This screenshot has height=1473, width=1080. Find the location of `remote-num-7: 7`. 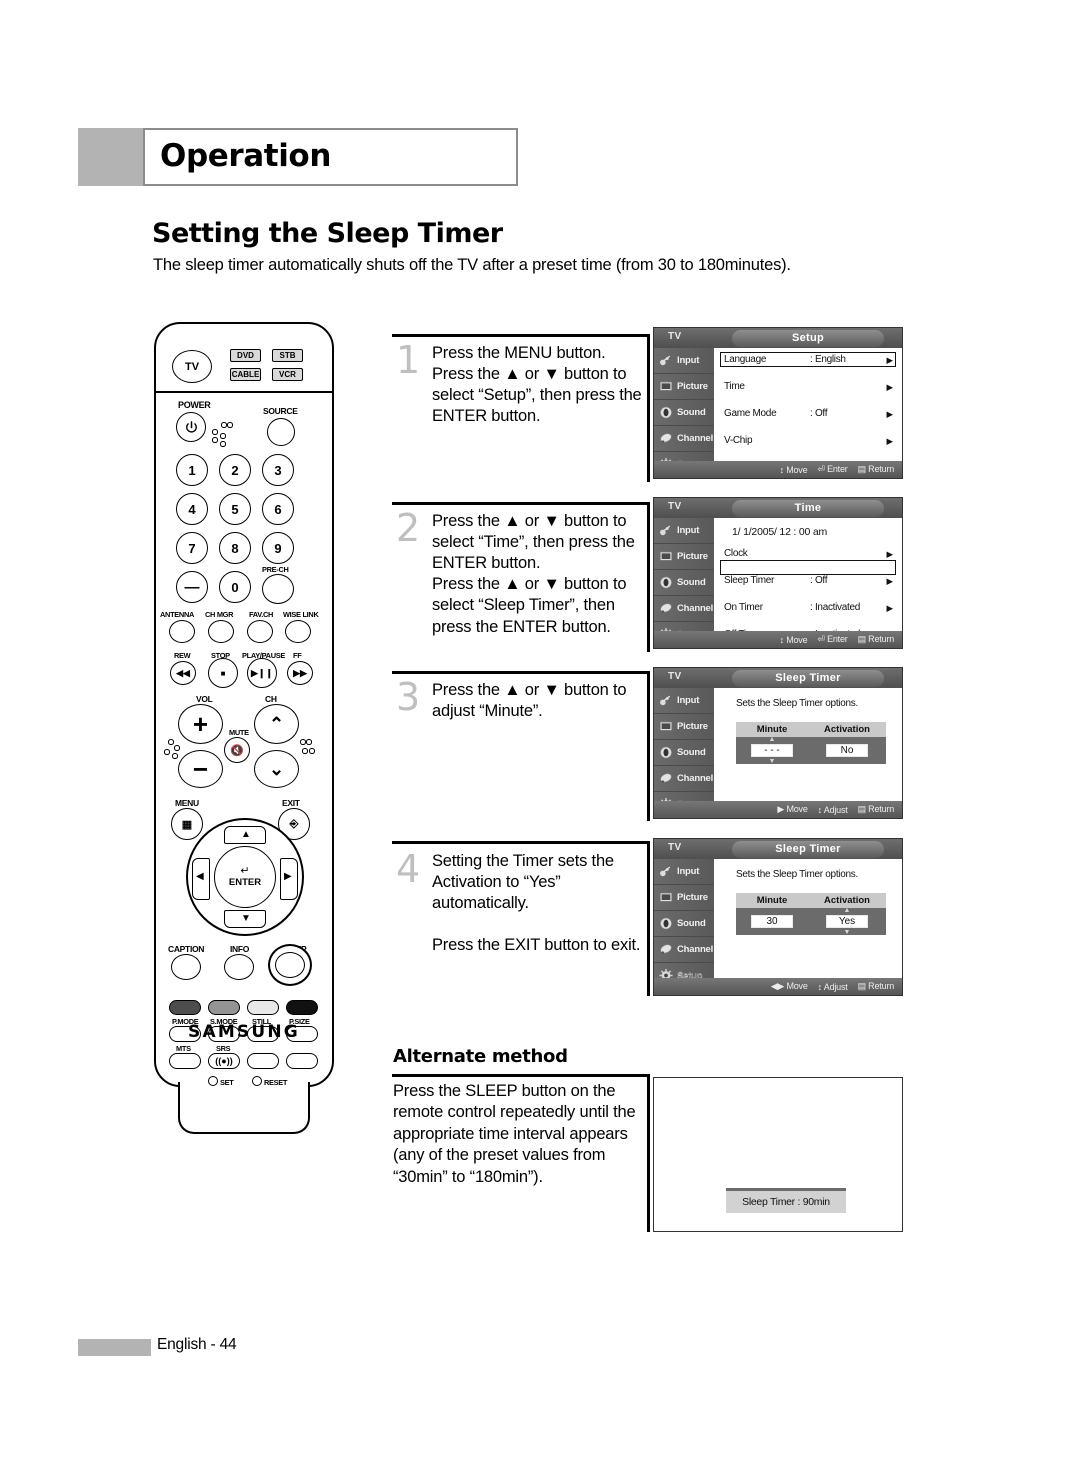

remote-num-7: 7 is located at coordinates (192, 548).